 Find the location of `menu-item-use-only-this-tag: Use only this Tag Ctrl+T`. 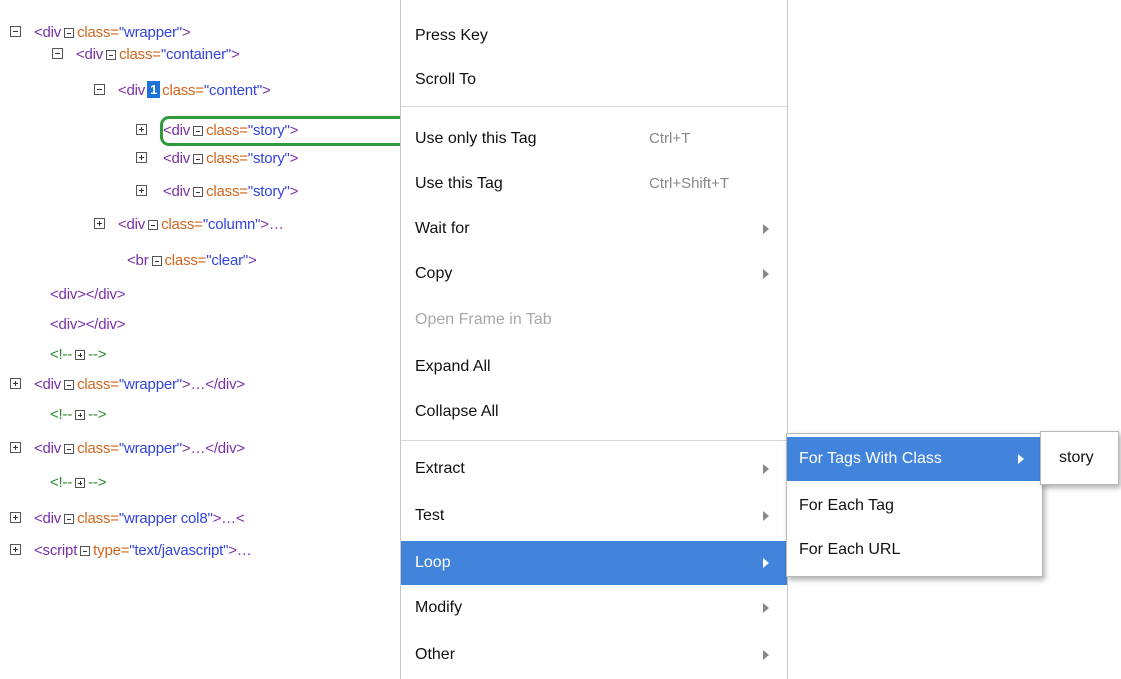

menu-item-use-only-this-tag: Use only this Tag Ctrl+T is located at coordinates (594, 139).